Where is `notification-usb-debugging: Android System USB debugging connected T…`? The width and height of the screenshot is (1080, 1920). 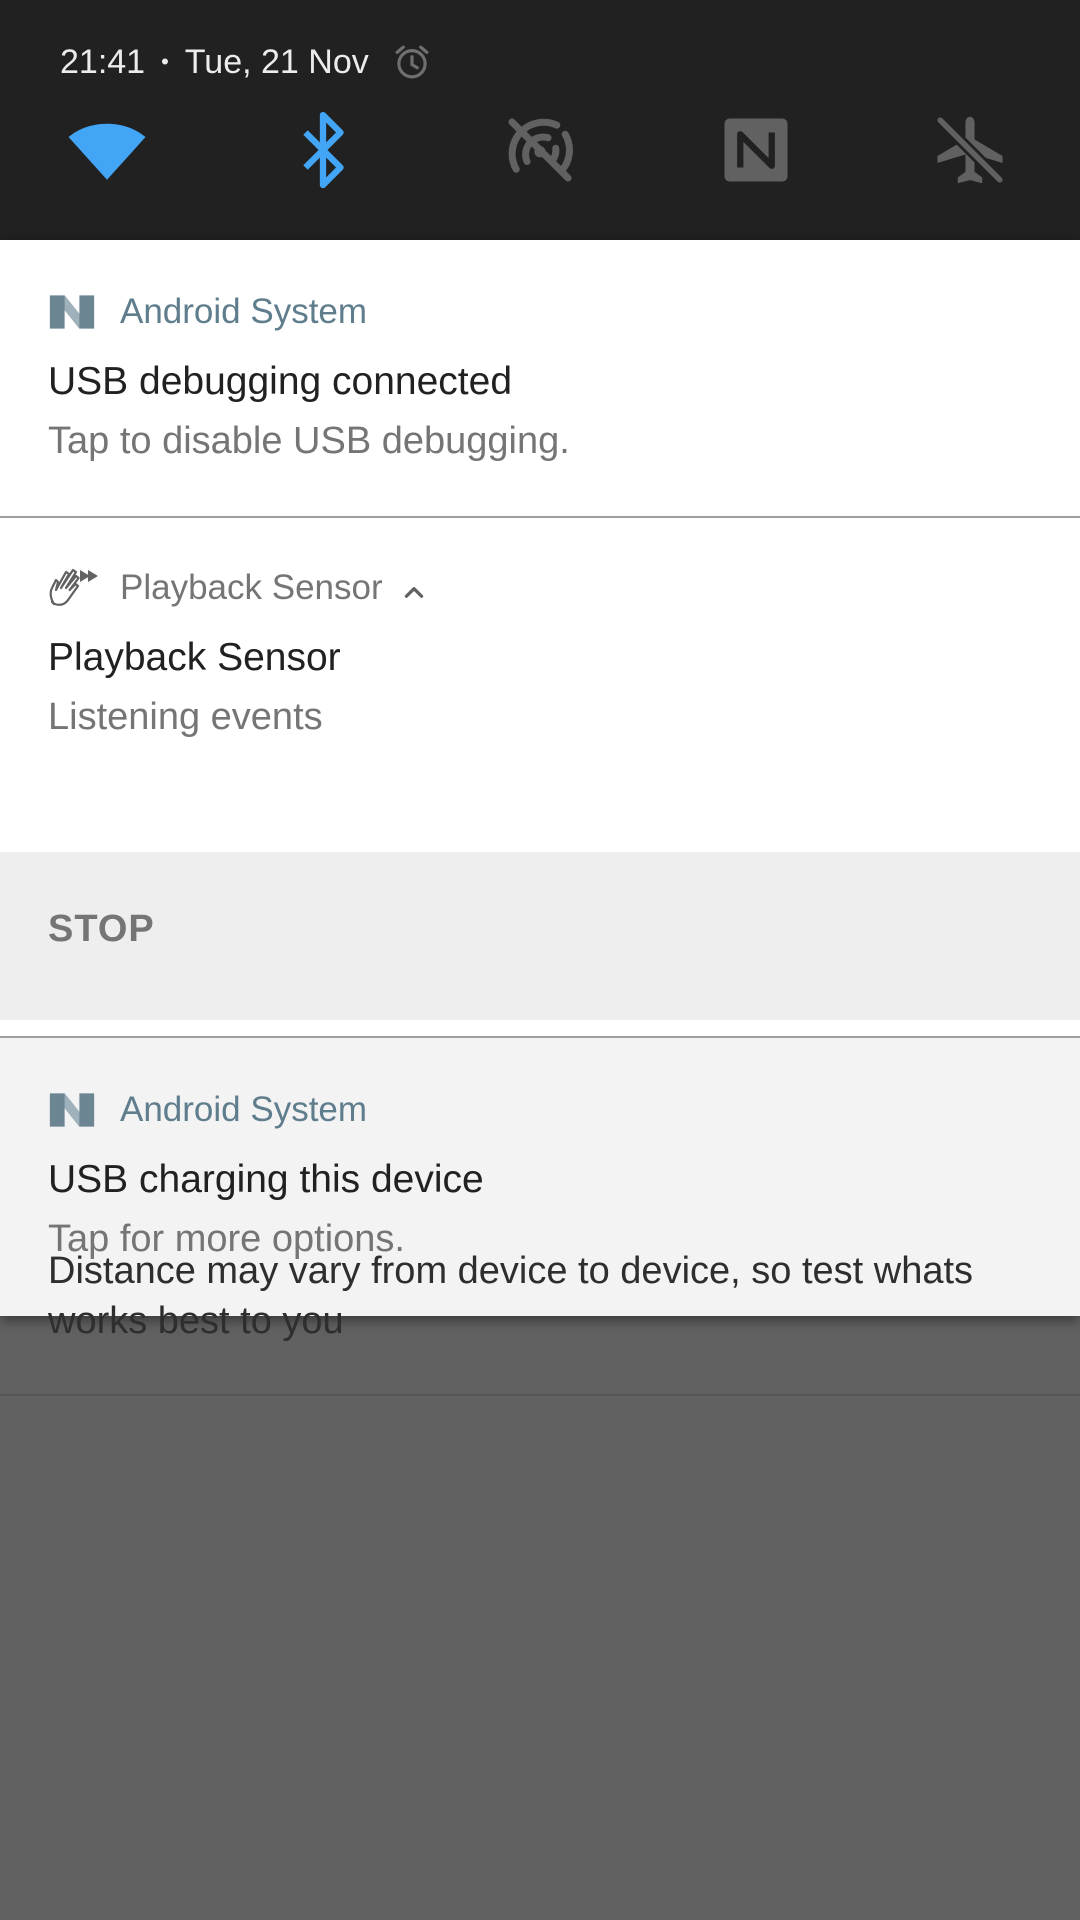
notification-usb-debugging: Android System USB debugging connected T… is located at coordinates (540, 379).